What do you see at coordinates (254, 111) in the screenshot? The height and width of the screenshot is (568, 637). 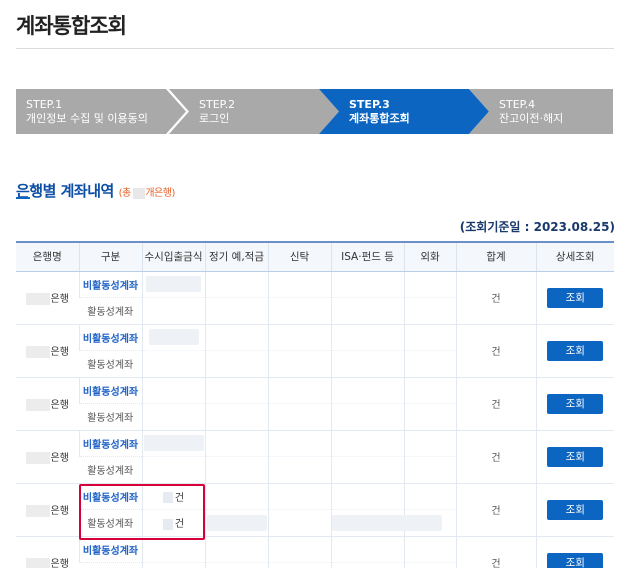 I see `step-2: STEP.2 로그인` at bounding box center [254, 111].